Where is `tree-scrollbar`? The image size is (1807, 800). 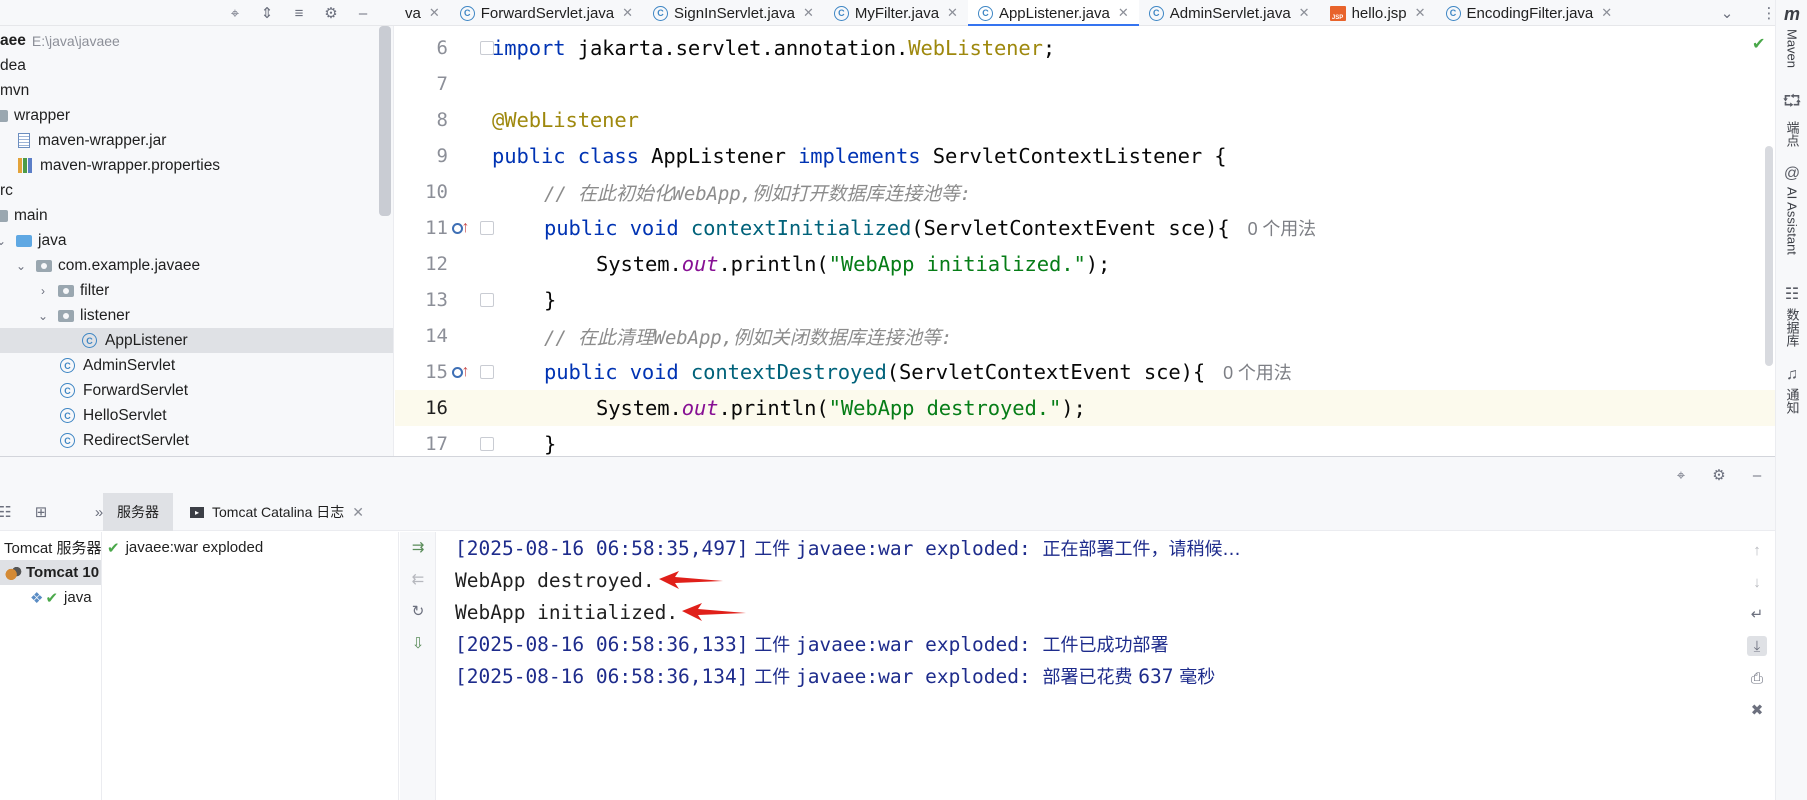 tree-scrollbar is located at coordinates (385, 121).